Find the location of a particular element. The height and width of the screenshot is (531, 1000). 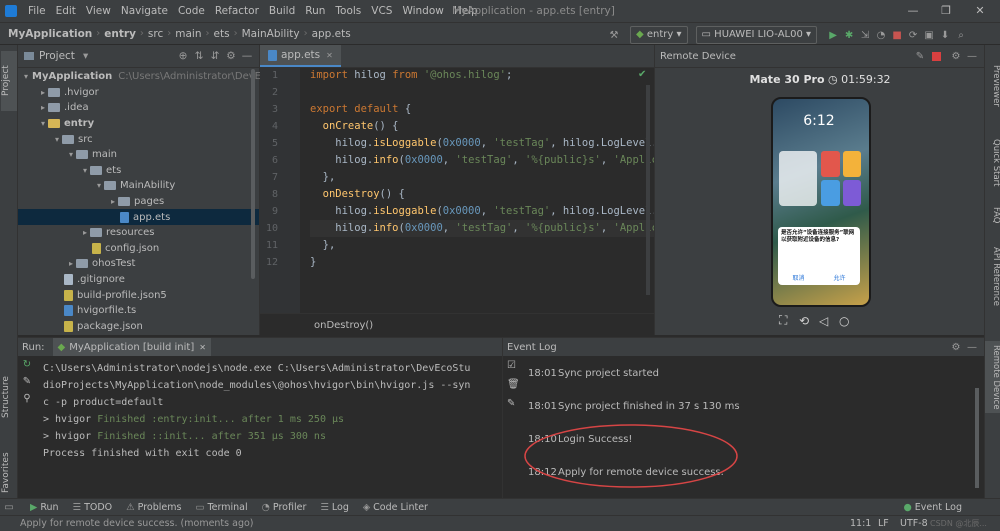

home-icon: ○ is located at coordinates (849, 321).